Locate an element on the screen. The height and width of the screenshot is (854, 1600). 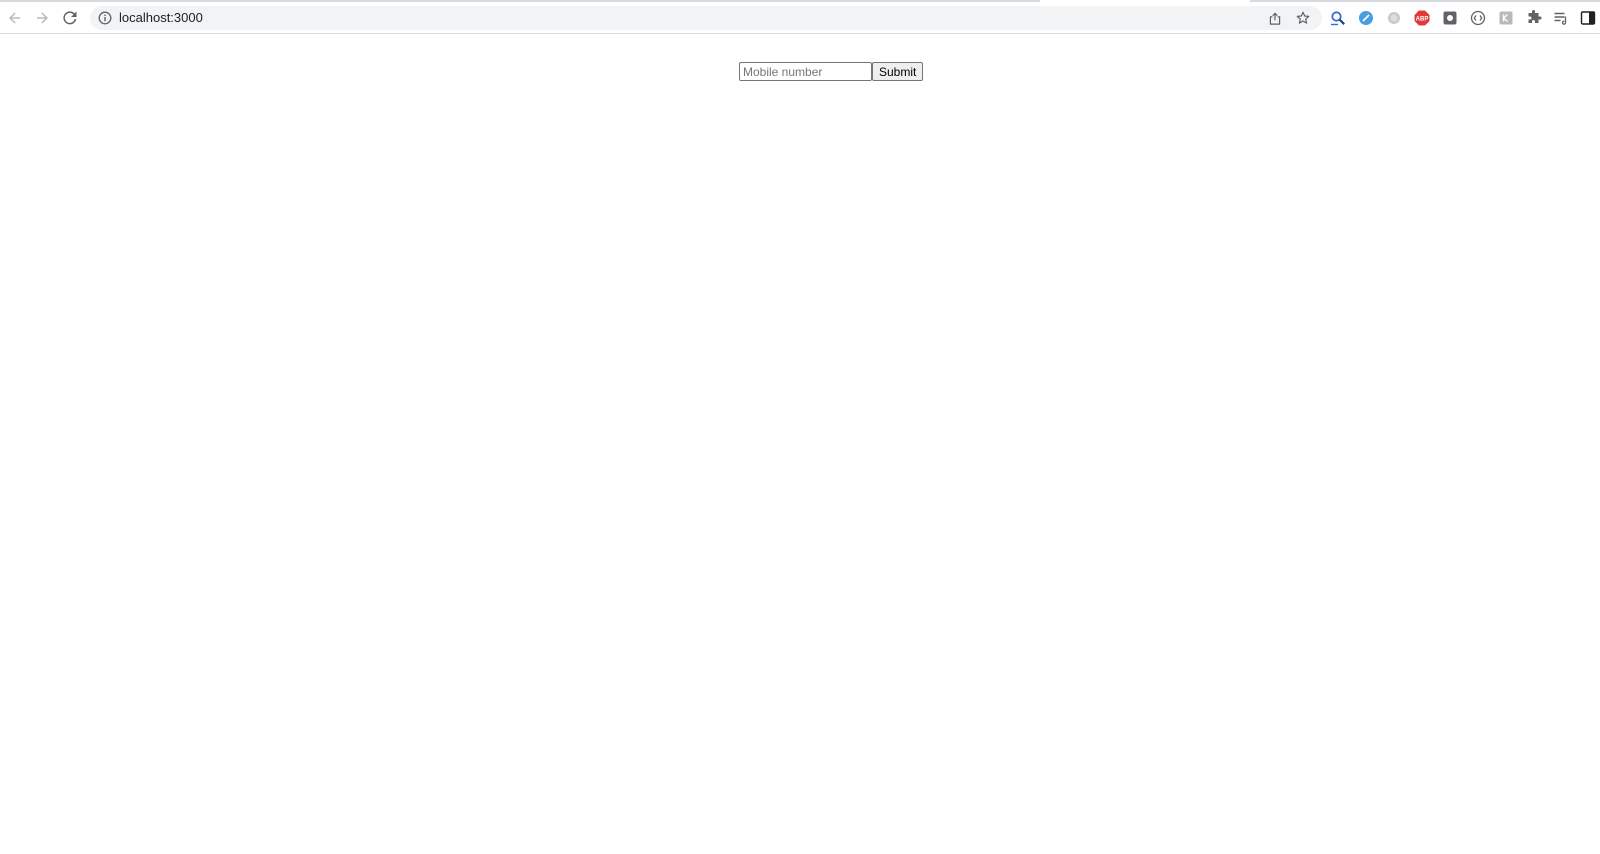
reload-button is located at coordinates (70, 18).